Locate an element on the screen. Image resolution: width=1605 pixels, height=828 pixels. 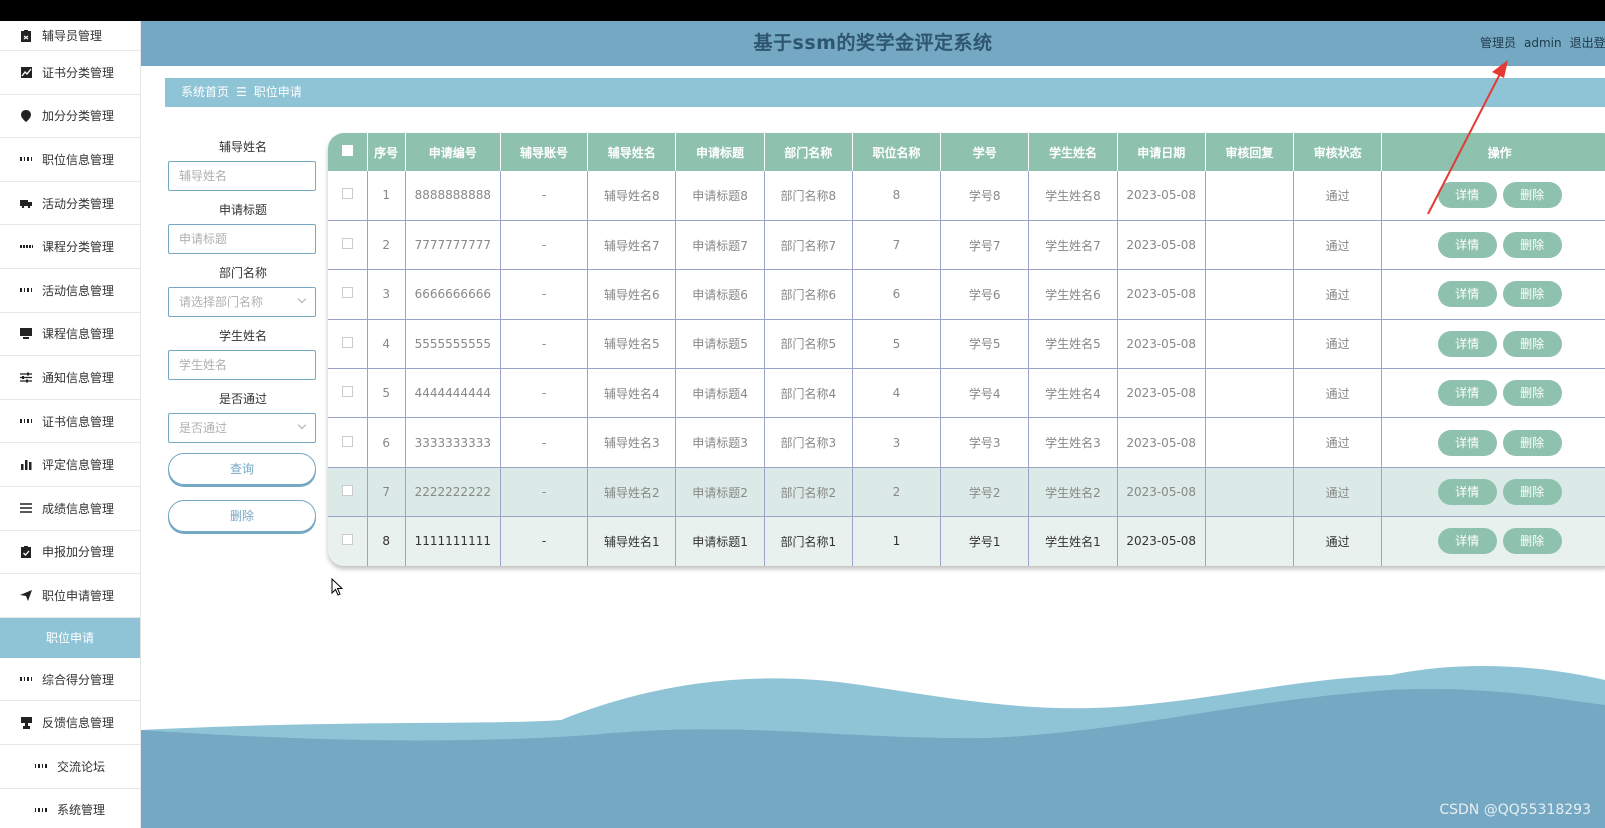
table-cell: 部门名称4 is located at coordinates (808, 393).